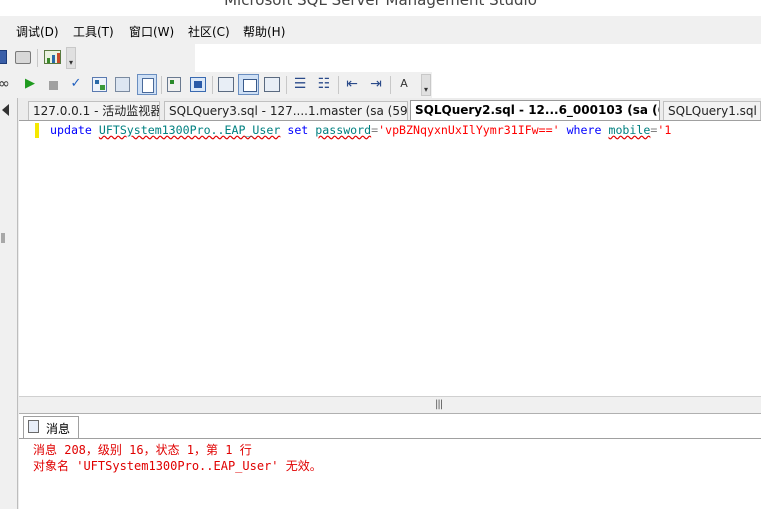  I want to click on outdent-icon: ⇤, so click(352, 84).